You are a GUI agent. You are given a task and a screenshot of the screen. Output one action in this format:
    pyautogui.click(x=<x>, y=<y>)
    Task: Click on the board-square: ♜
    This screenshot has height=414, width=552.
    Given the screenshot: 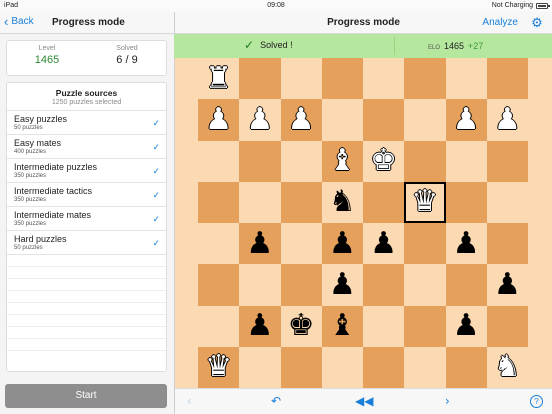 What is the action you would take?
    pyautogui.click(x=219, y=79)
    